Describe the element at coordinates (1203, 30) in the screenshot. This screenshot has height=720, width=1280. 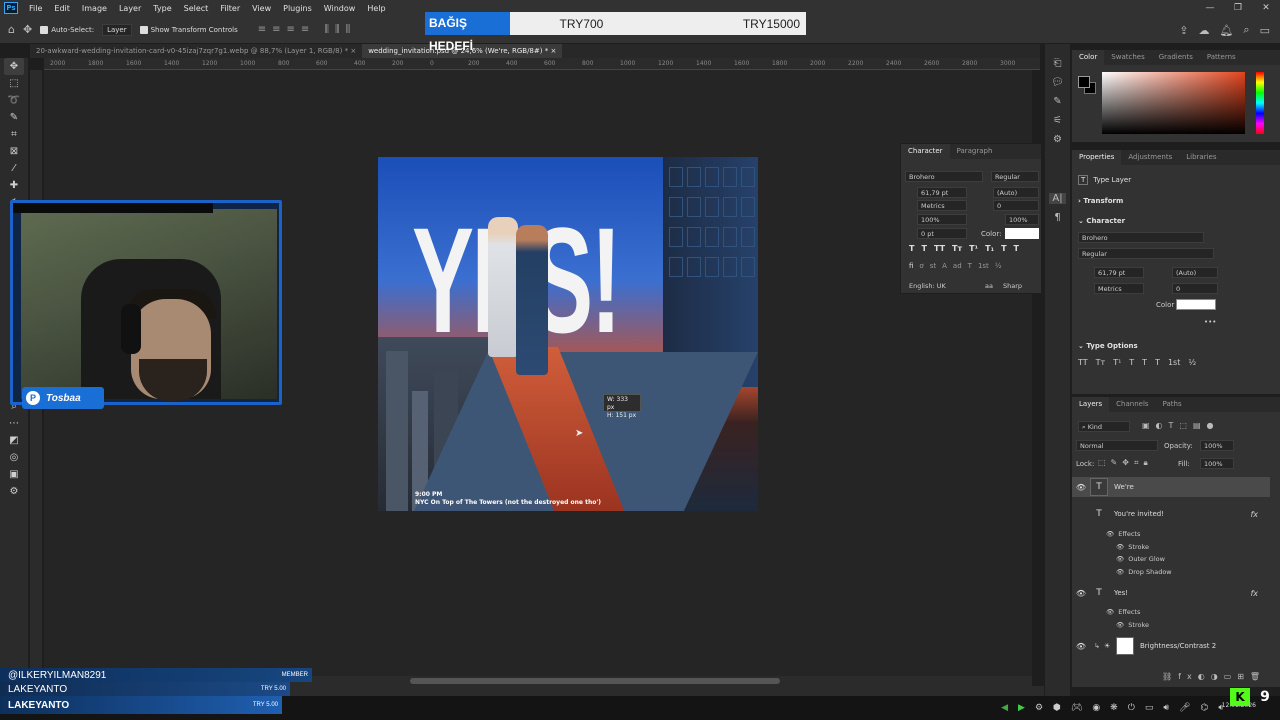
I see `cloud-icon: ☁` at that location.